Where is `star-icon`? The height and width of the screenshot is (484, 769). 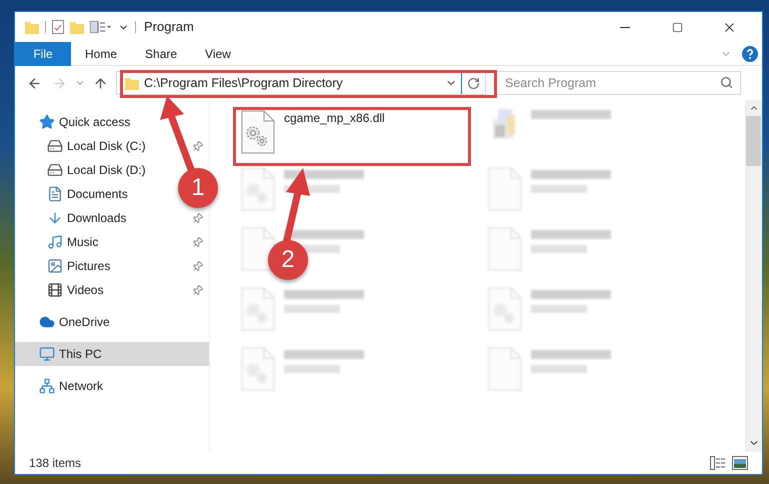
star-icon is located at coordinates (47, 122).